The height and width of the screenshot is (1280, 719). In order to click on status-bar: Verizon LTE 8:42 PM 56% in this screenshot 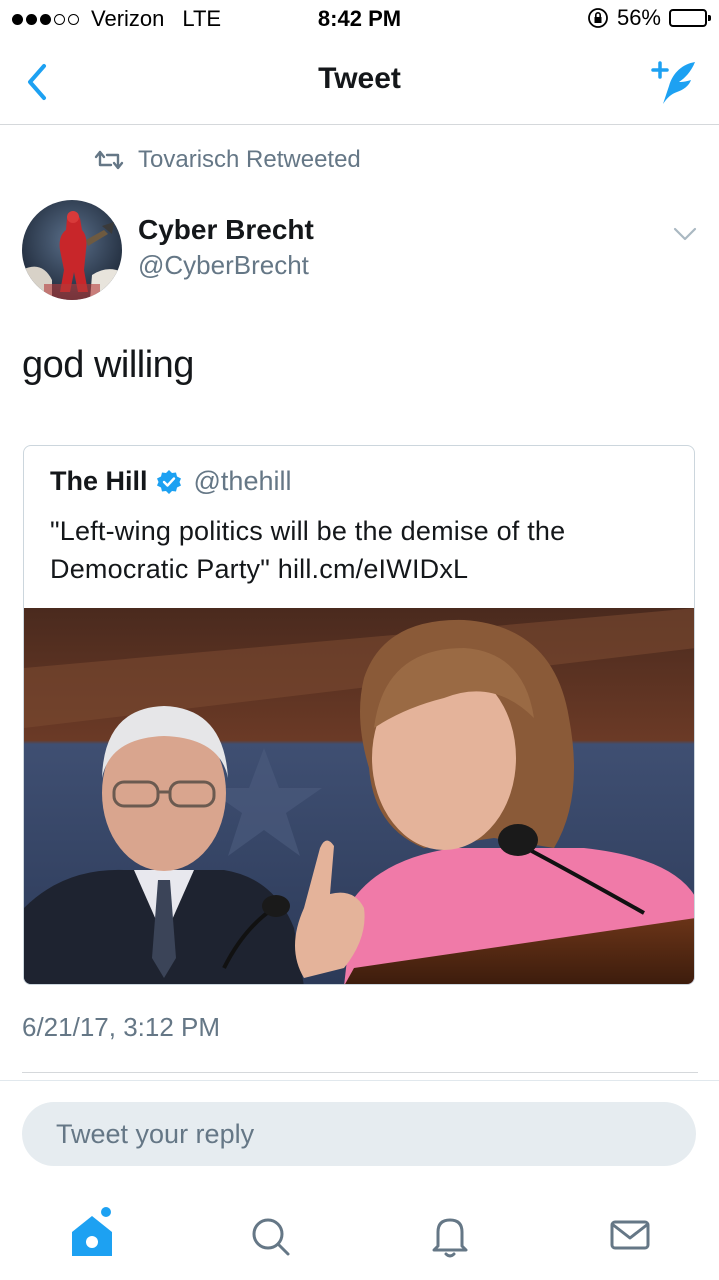, I will do `click(359, 20)`.